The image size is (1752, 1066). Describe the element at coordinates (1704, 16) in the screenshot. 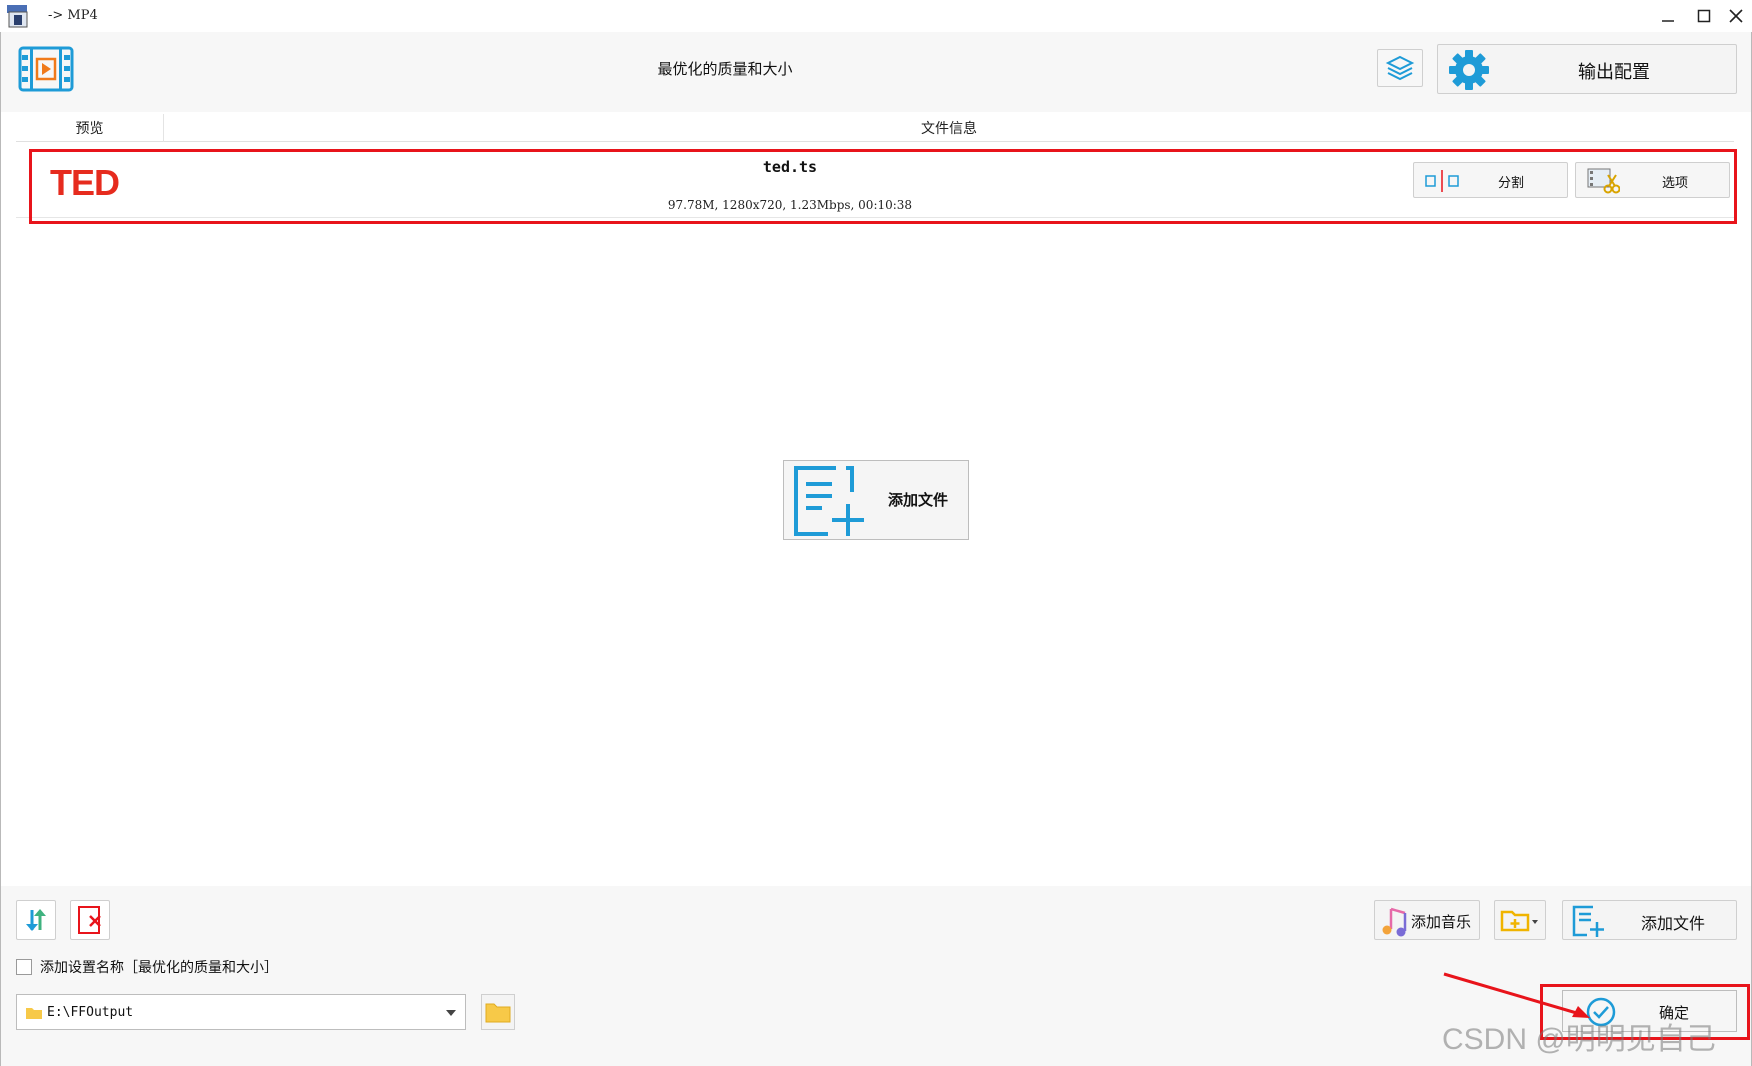

I see `maximize-button` at that location.